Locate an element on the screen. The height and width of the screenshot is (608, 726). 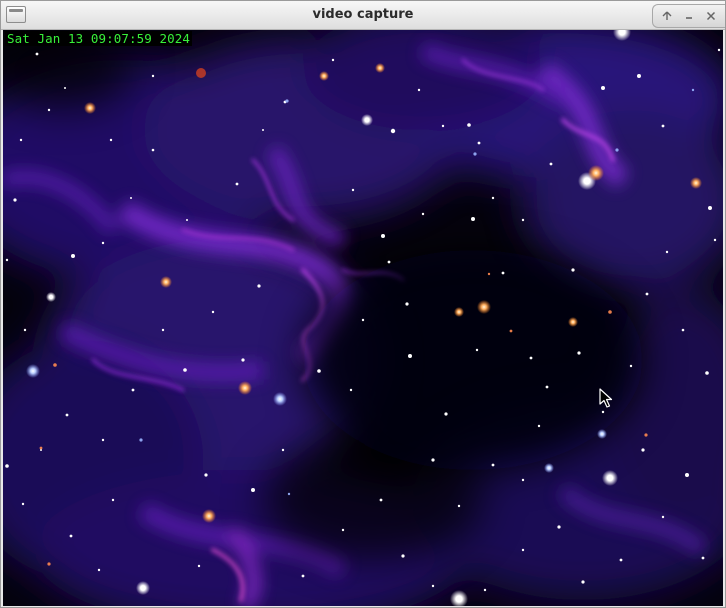
close-icon is located at coordinates (711, 16).